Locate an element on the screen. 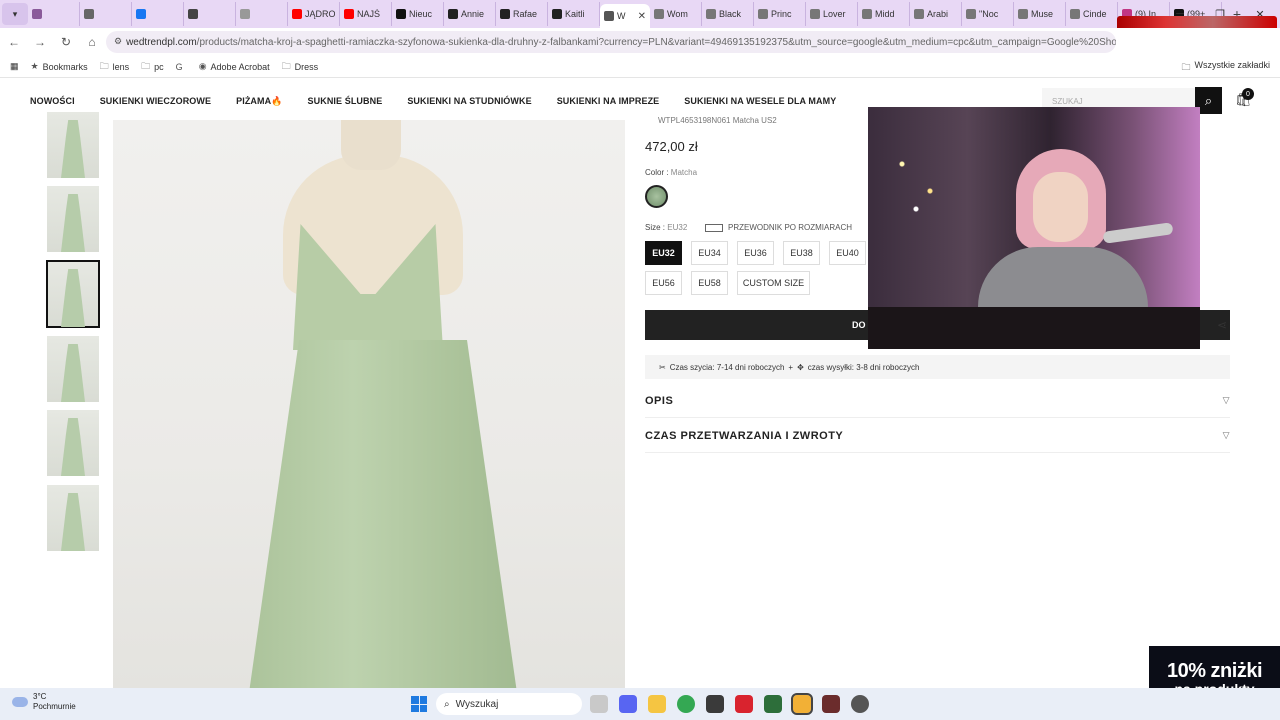 The height and width of the screenshot is (720, 1280). tab-active: W ✕ is located at coordinates (625, 16).